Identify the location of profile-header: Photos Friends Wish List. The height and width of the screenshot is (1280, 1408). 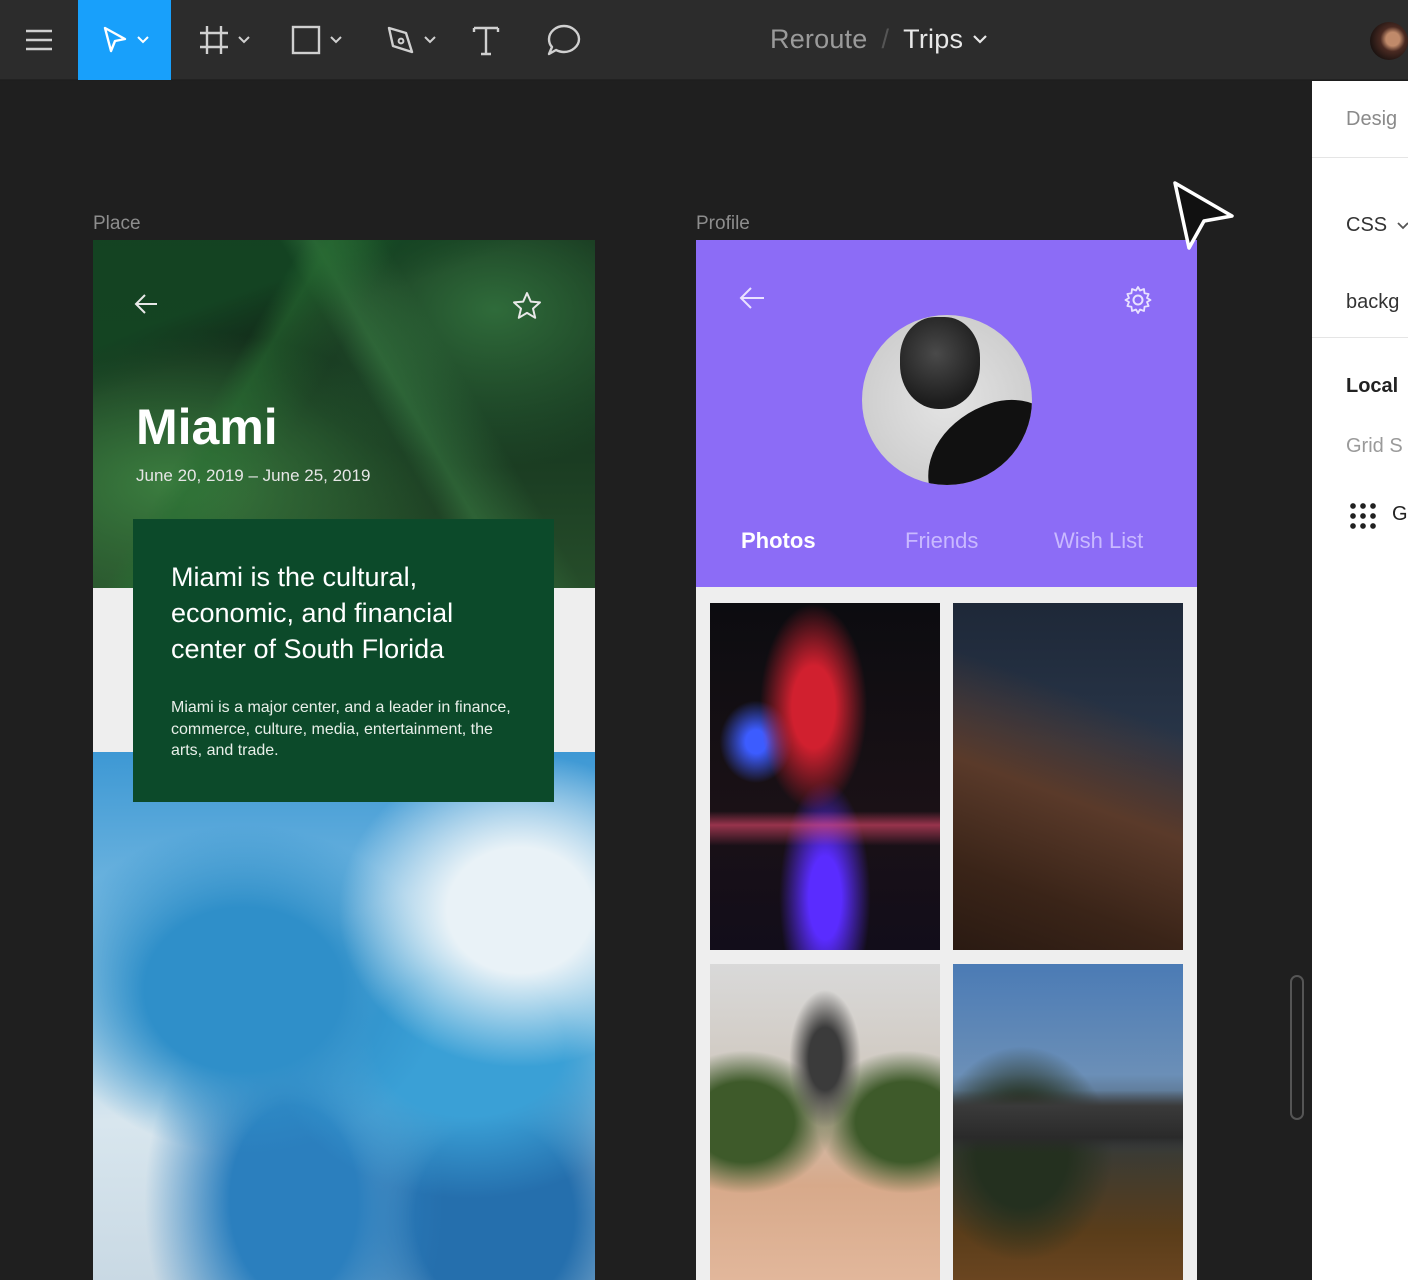
(946, 413).